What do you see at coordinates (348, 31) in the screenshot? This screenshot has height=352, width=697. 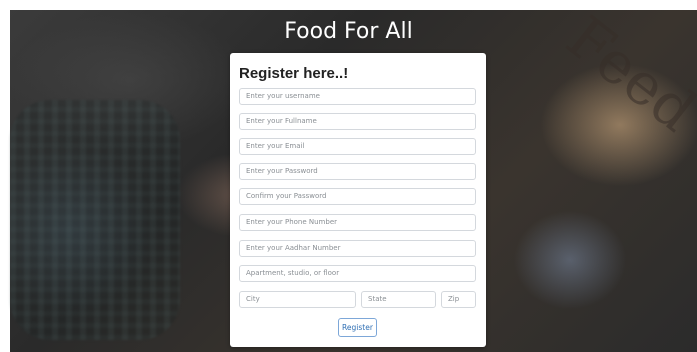 I see `site-title: Food For All` at bounding box center [348, 31].